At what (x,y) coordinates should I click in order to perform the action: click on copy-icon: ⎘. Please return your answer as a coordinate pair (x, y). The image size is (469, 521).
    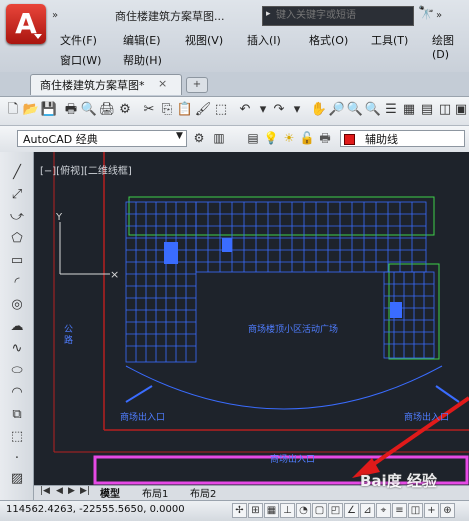
    Looking at the image, I should click on (167, 110).